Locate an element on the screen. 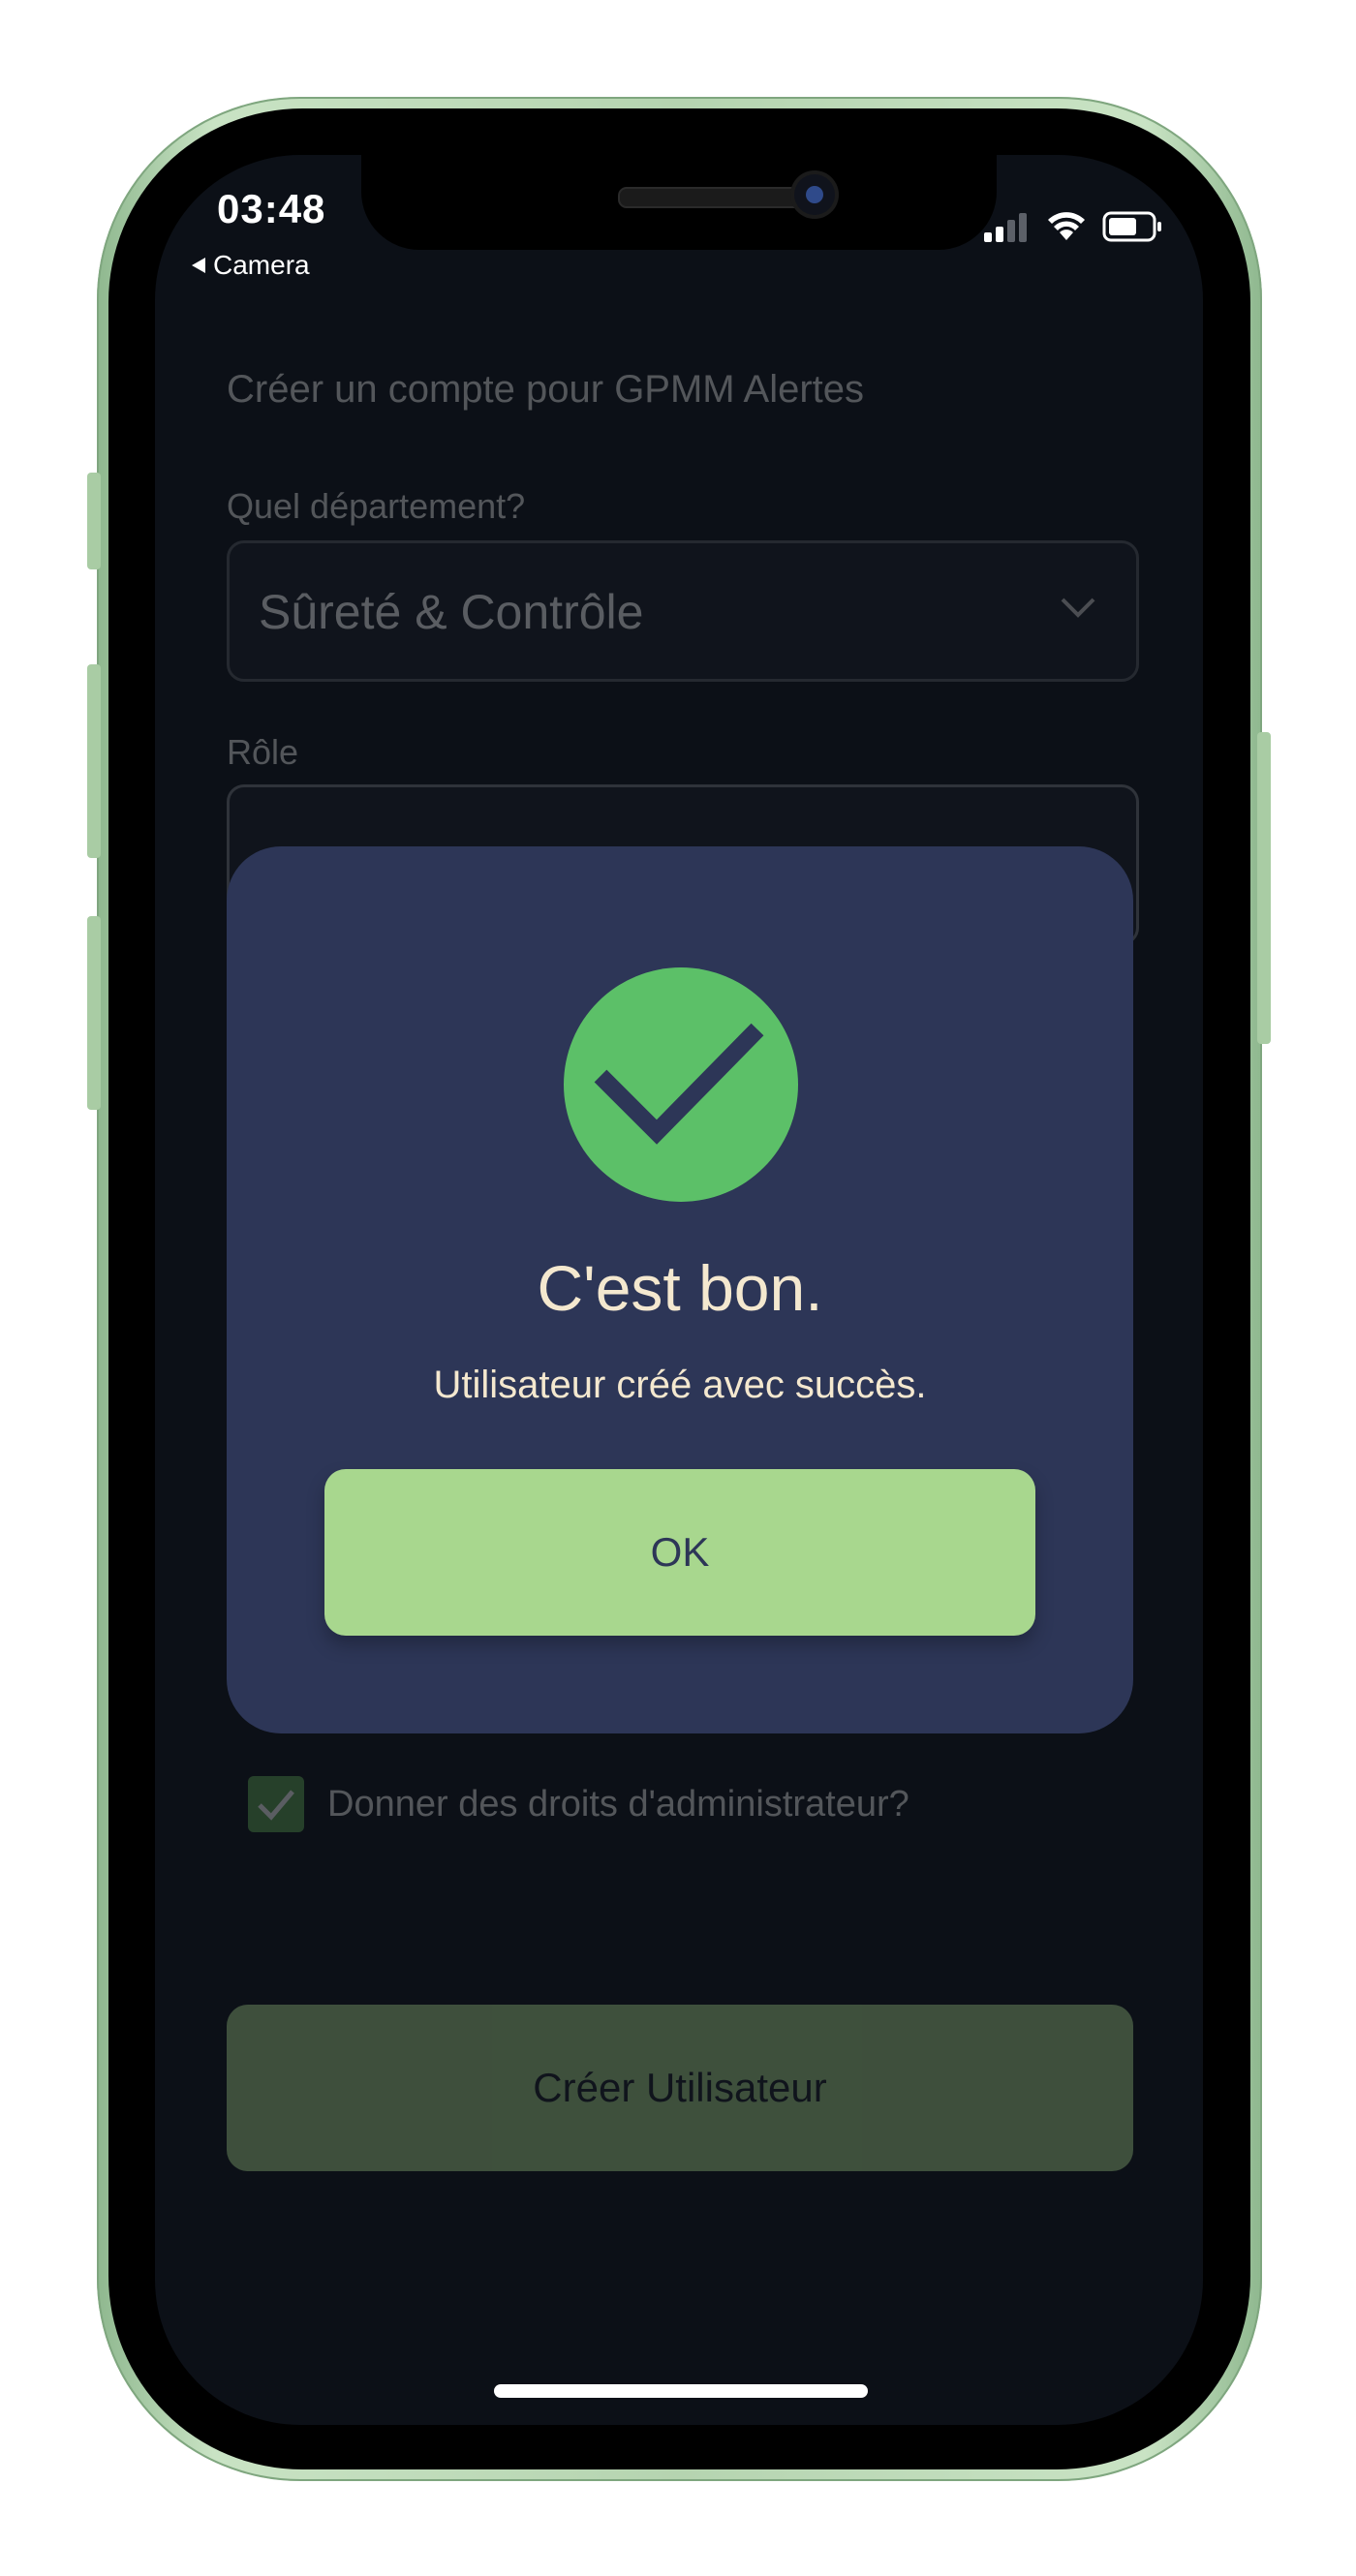 This screenshot has height=2576, width=1356. volume-up-button is located at coordinates (94, 761).